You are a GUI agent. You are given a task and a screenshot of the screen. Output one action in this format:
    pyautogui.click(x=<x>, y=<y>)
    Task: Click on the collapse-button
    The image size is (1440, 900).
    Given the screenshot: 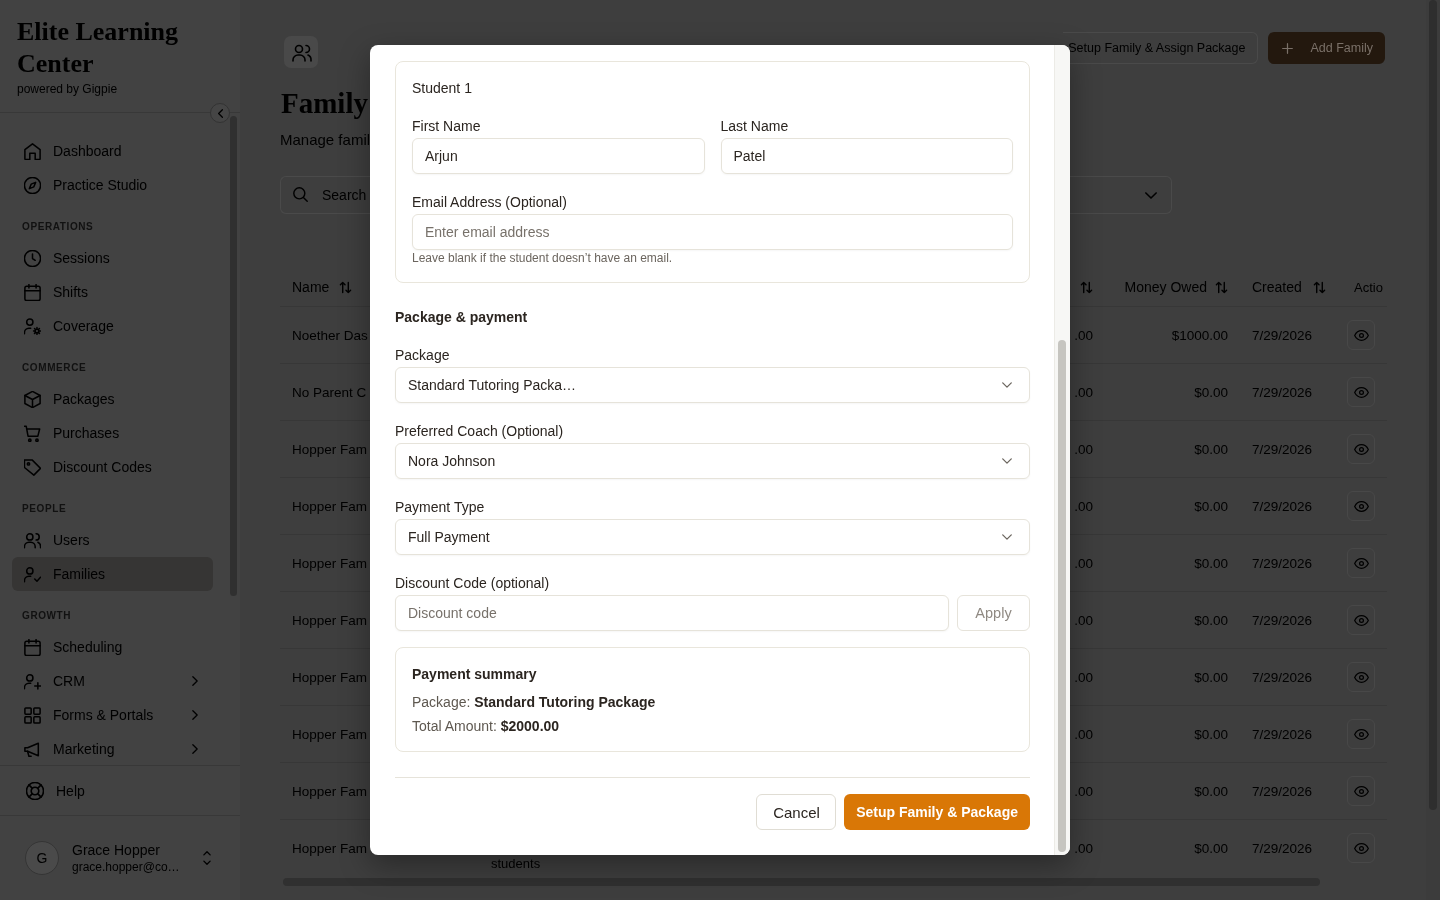 What is the action you would take?
    pyautogui.click(x=220, y=113)
    